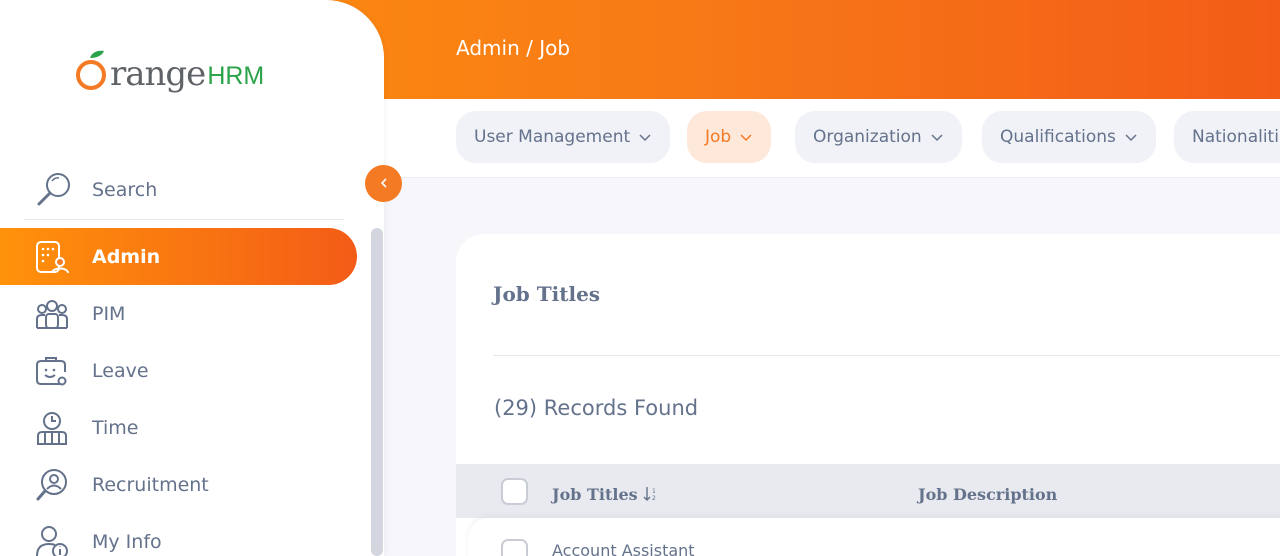  I want to click on search-icon, so click(54, 190).